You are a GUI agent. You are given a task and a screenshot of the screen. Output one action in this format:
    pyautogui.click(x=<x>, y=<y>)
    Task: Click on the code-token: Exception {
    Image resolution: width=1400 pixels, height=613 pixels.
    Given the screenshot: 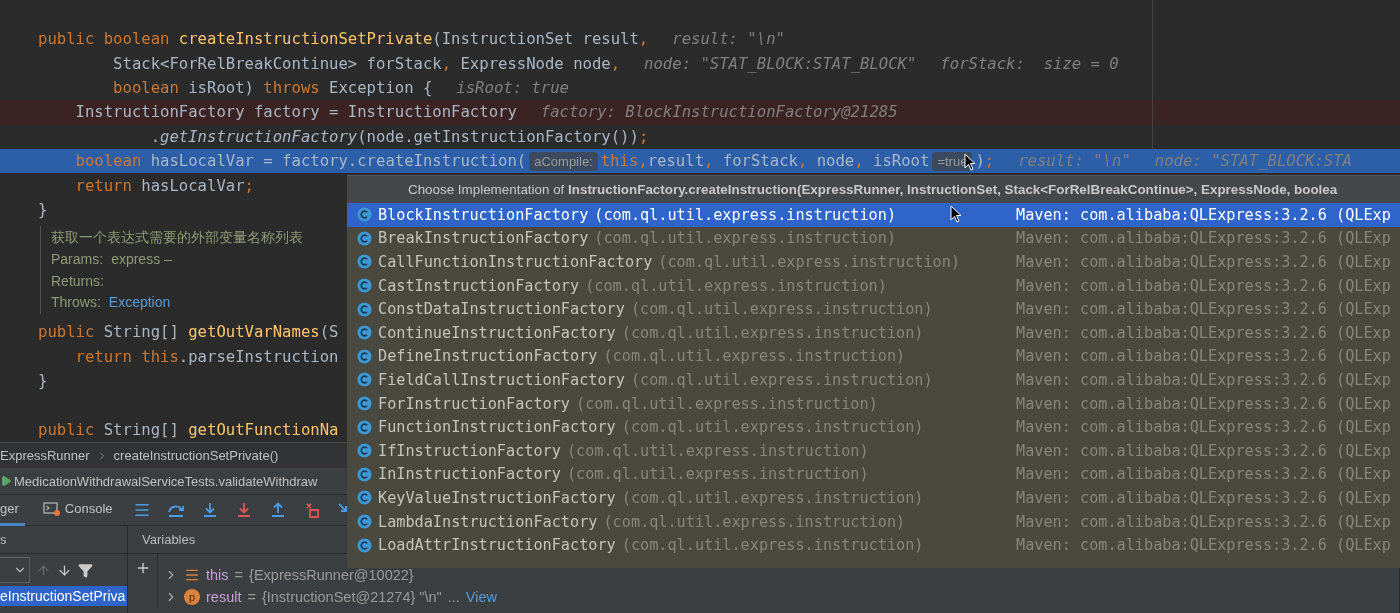 What is the action you would take?
    pyautogui.click(x=380, y=87)
    